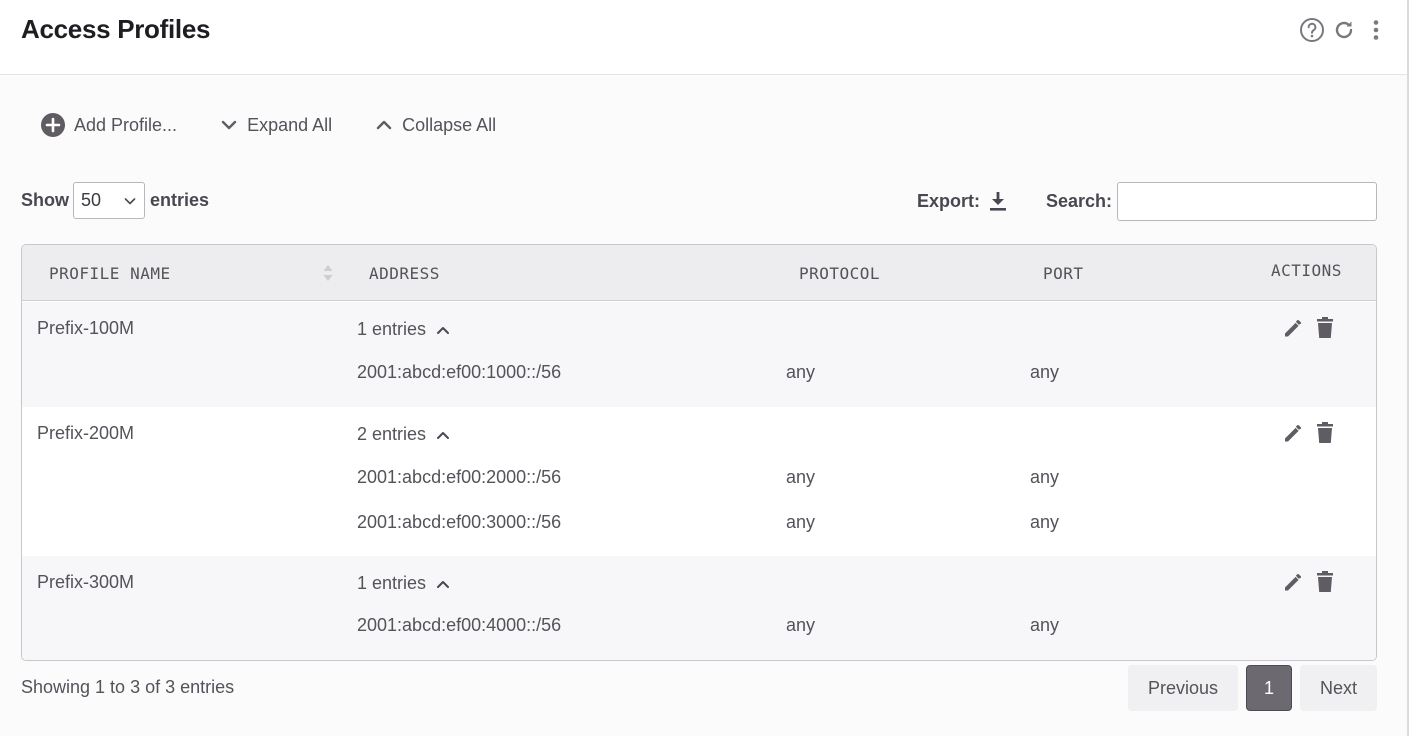 The width and height of the screenshot is (1409, 736). What do you see at coordinates (110, 273) in the screenshot?
I see `column-header-profile-name: PROFILE NAME` at bounding box center [110, 273].